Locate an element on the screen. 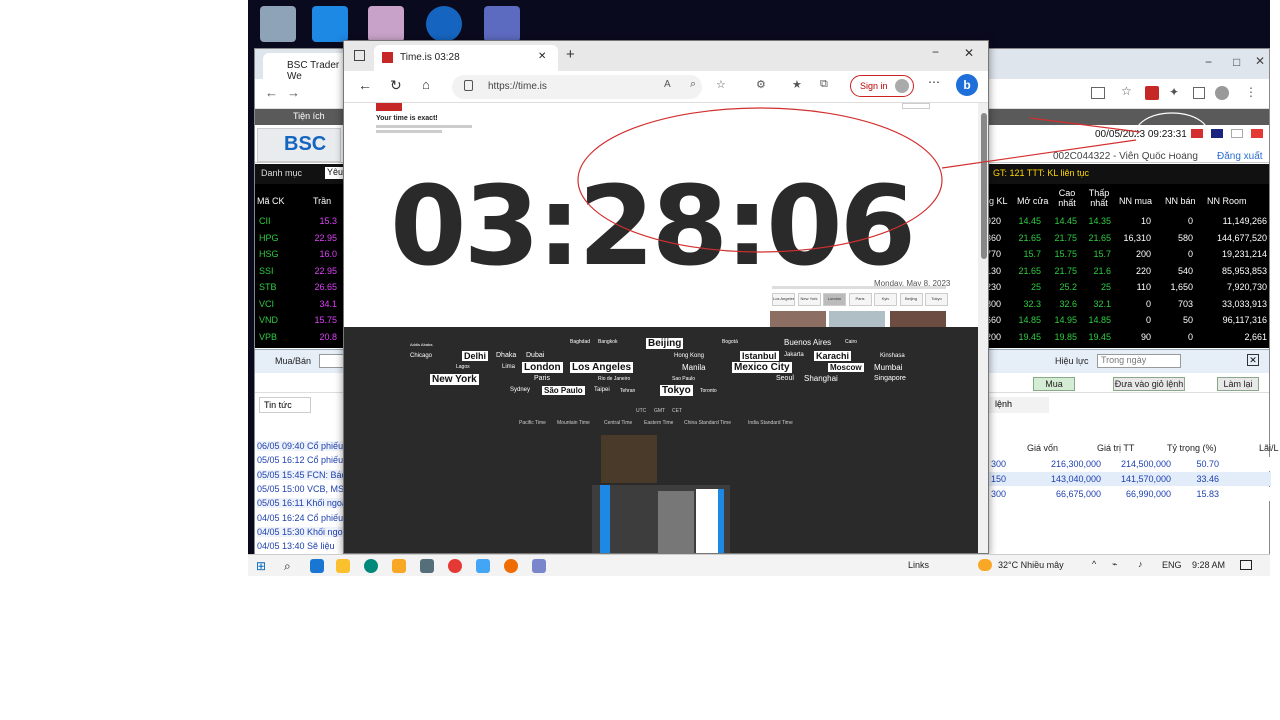  city-link-delhi: Delhi is located at coordinates (475, 356).